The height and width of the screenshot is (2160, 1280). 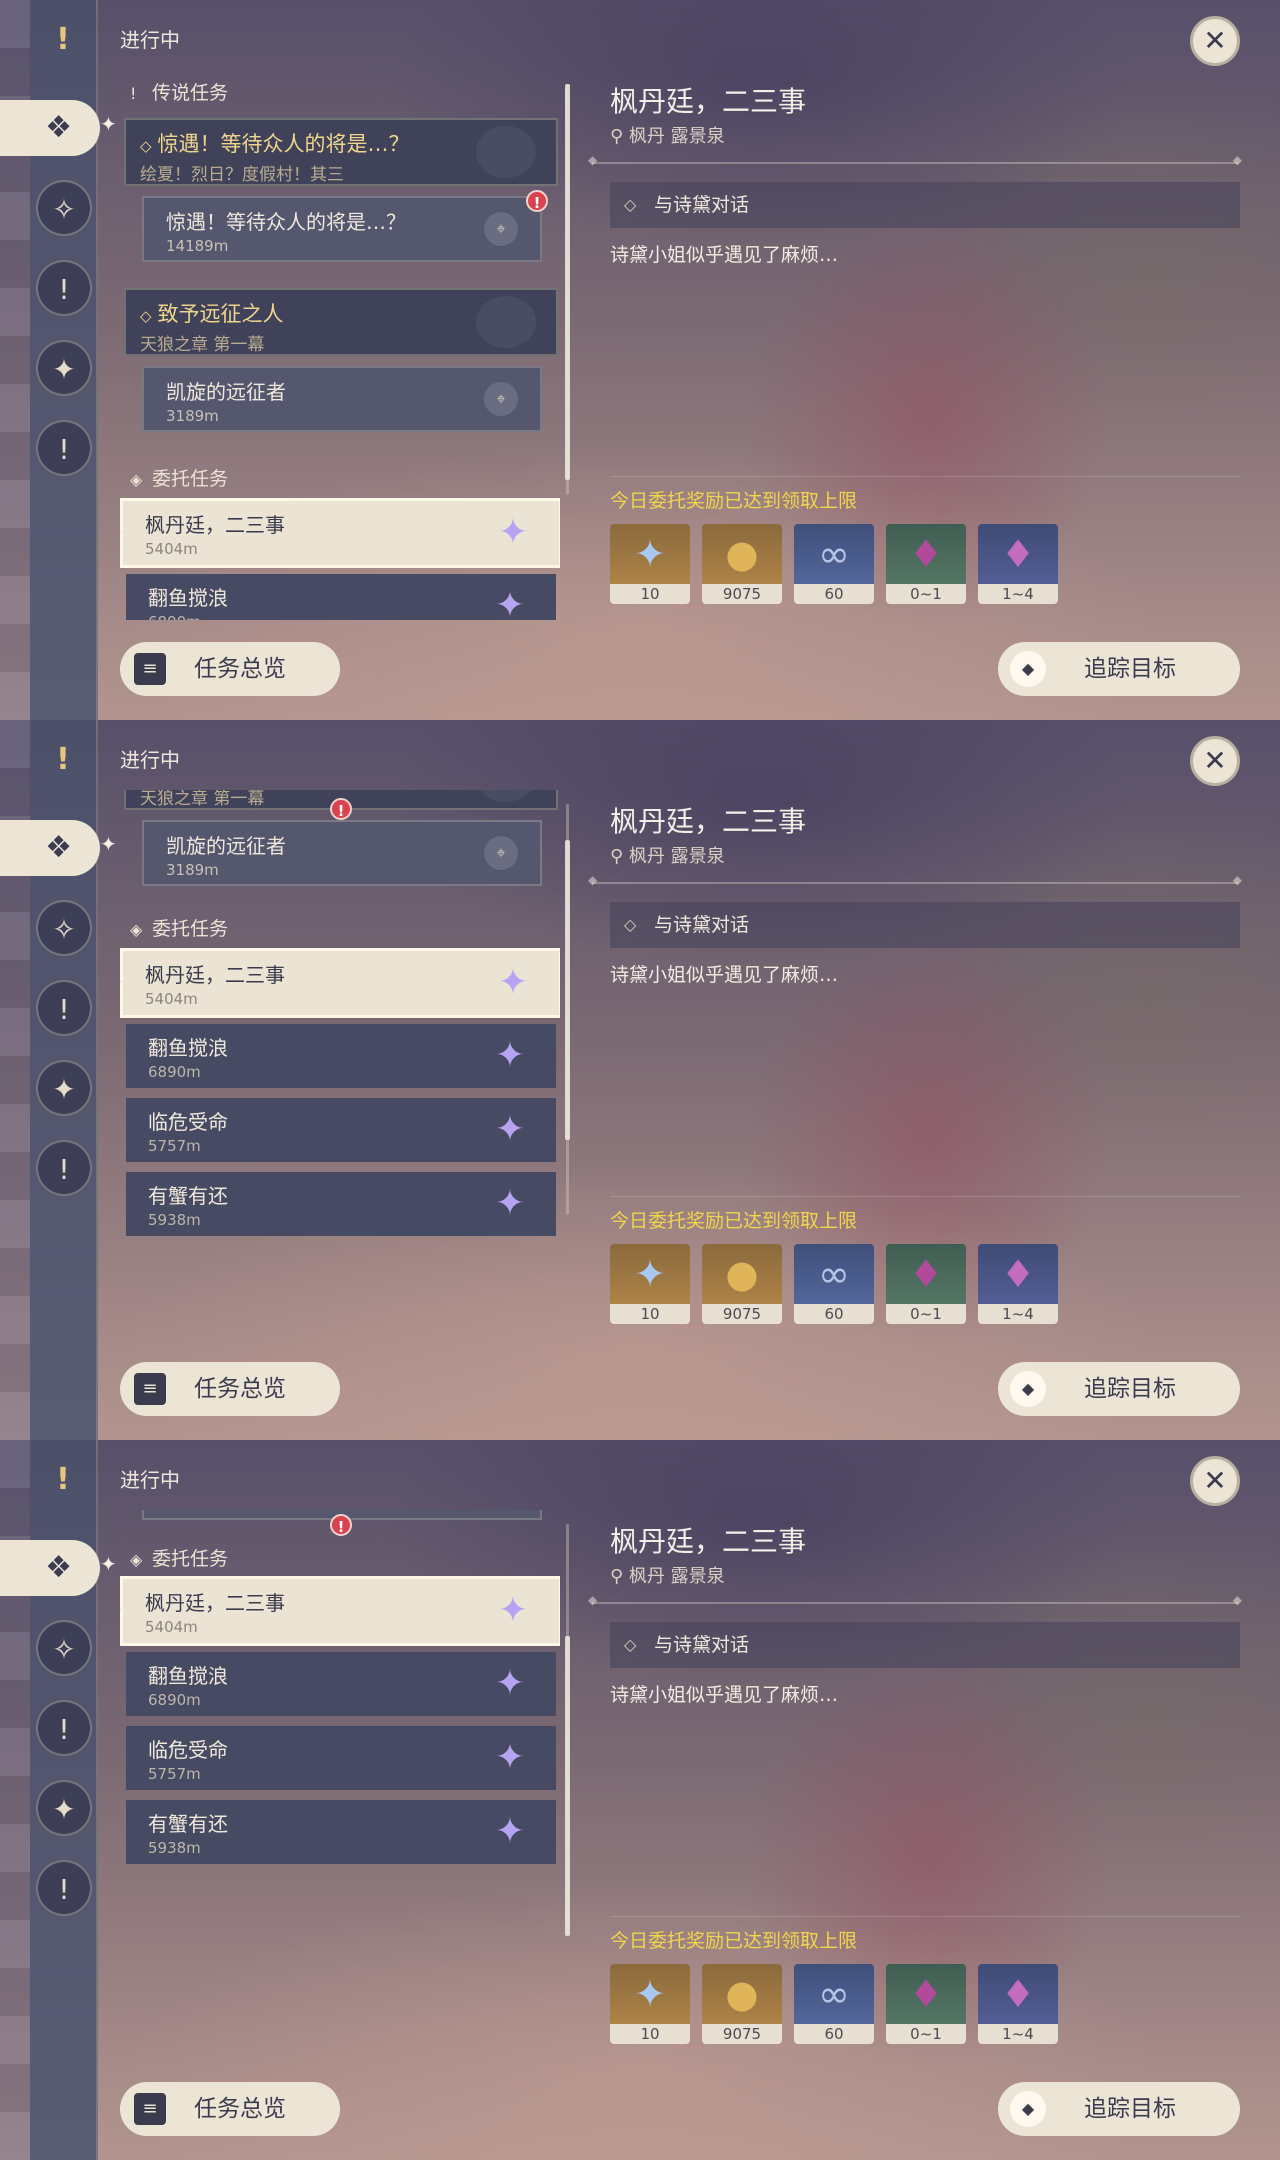 I want to click on quest-location: ⚲ 枫丹 露景泉, so click(x=667, y=1576).